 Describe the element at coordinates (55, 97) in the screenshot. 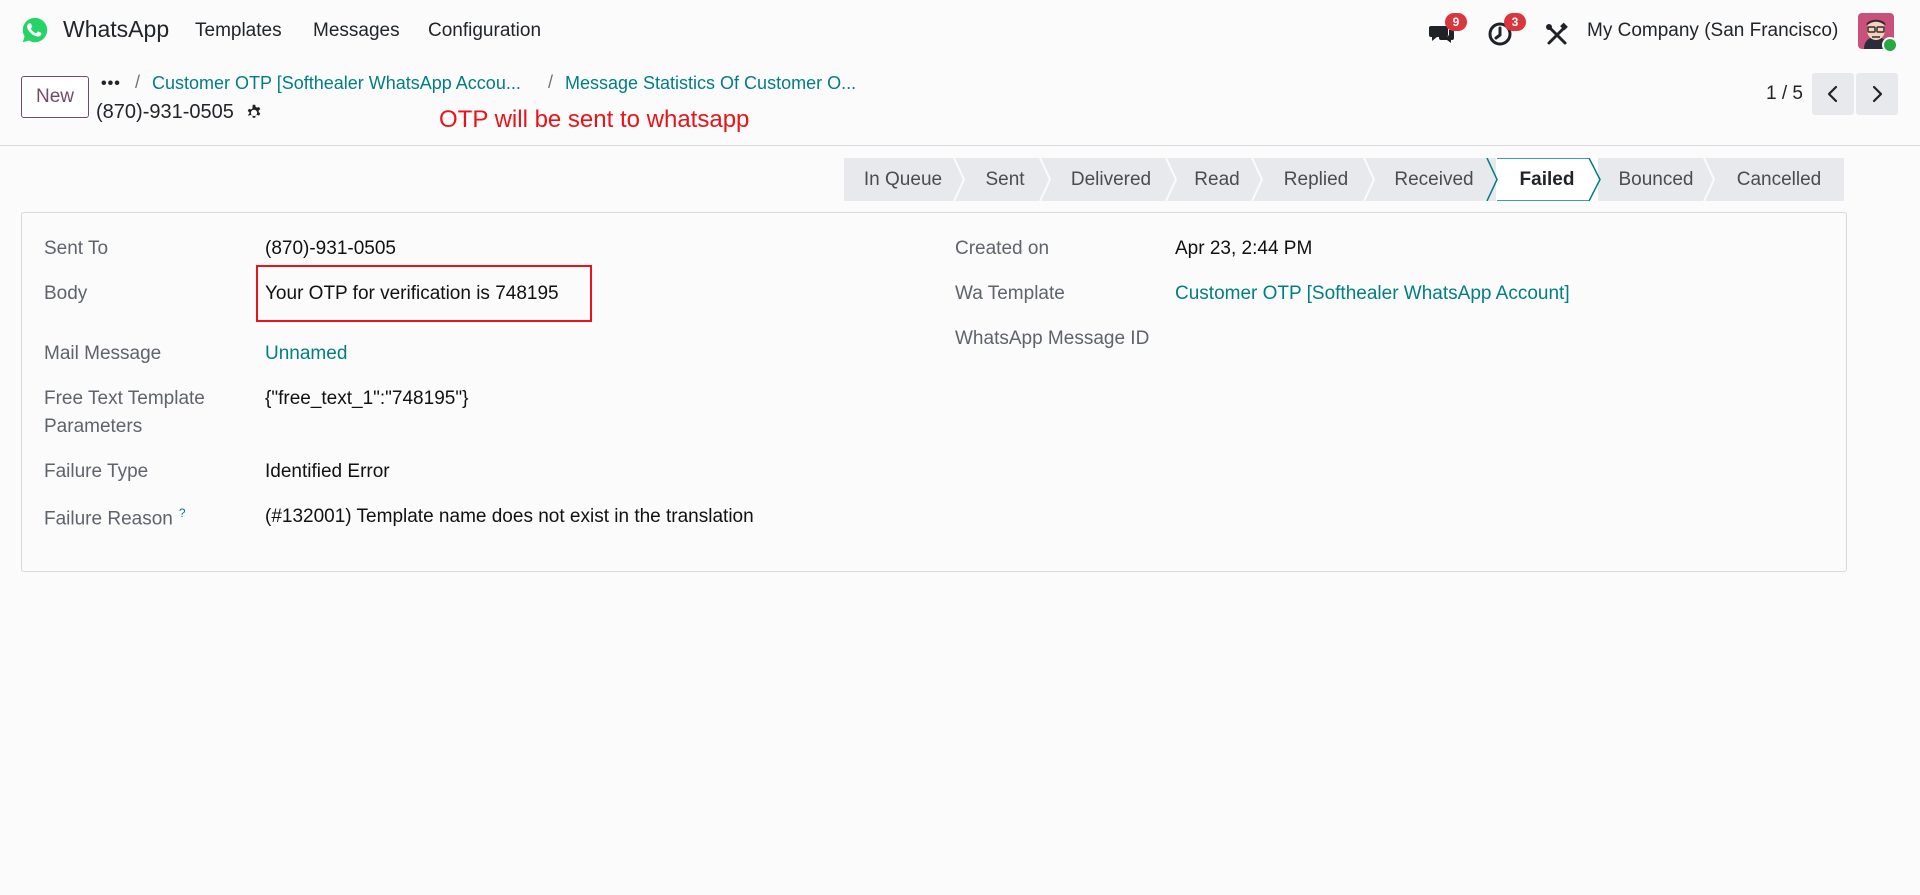

I see `new-button: New` at that location.